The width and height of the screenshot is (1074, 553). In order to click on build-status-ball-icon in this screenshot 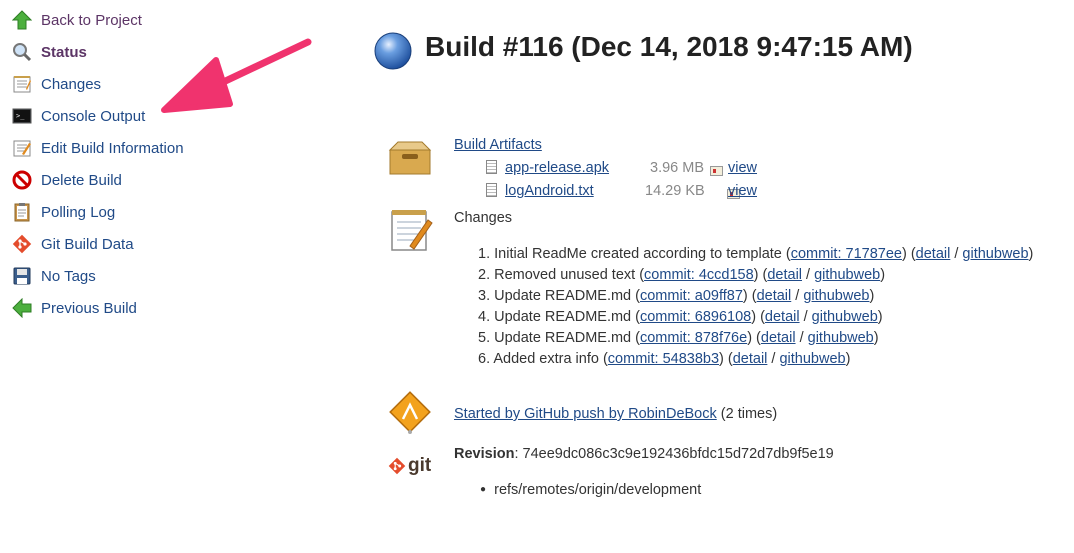, I will do `click(393, 51)`.